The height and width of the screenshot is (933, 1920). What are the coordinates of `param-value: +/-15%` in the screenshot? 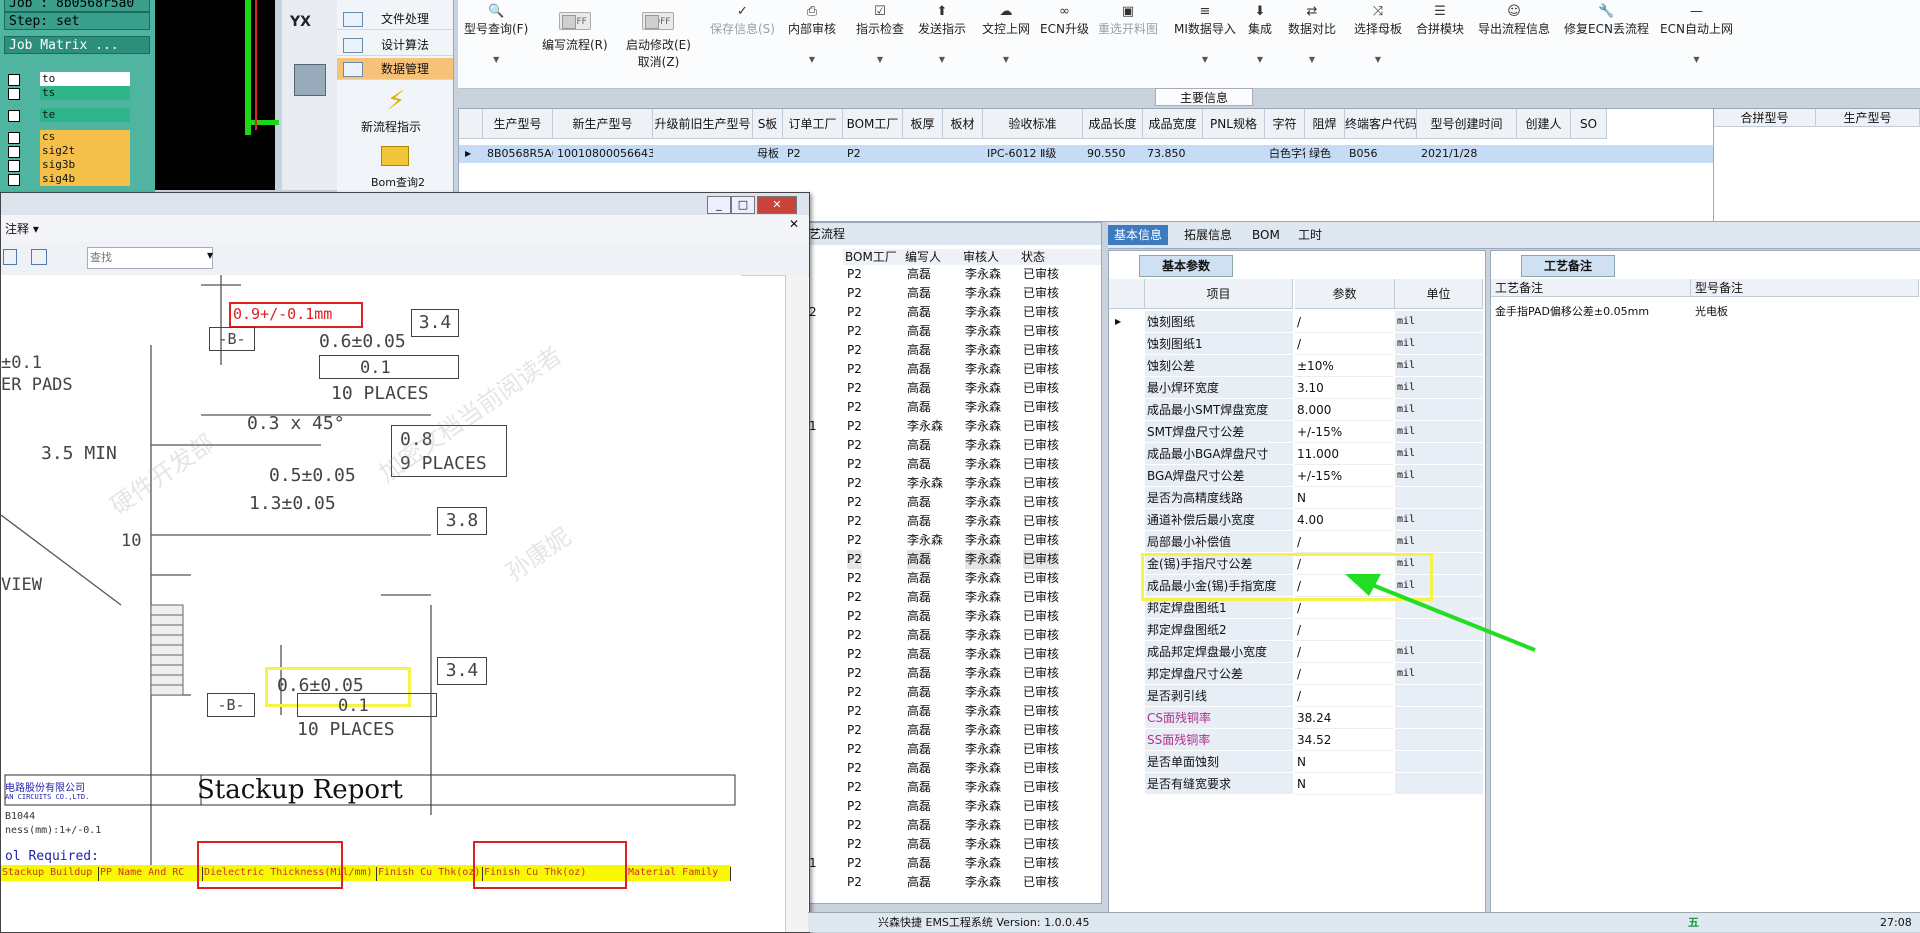 It's located at (1344, 432).